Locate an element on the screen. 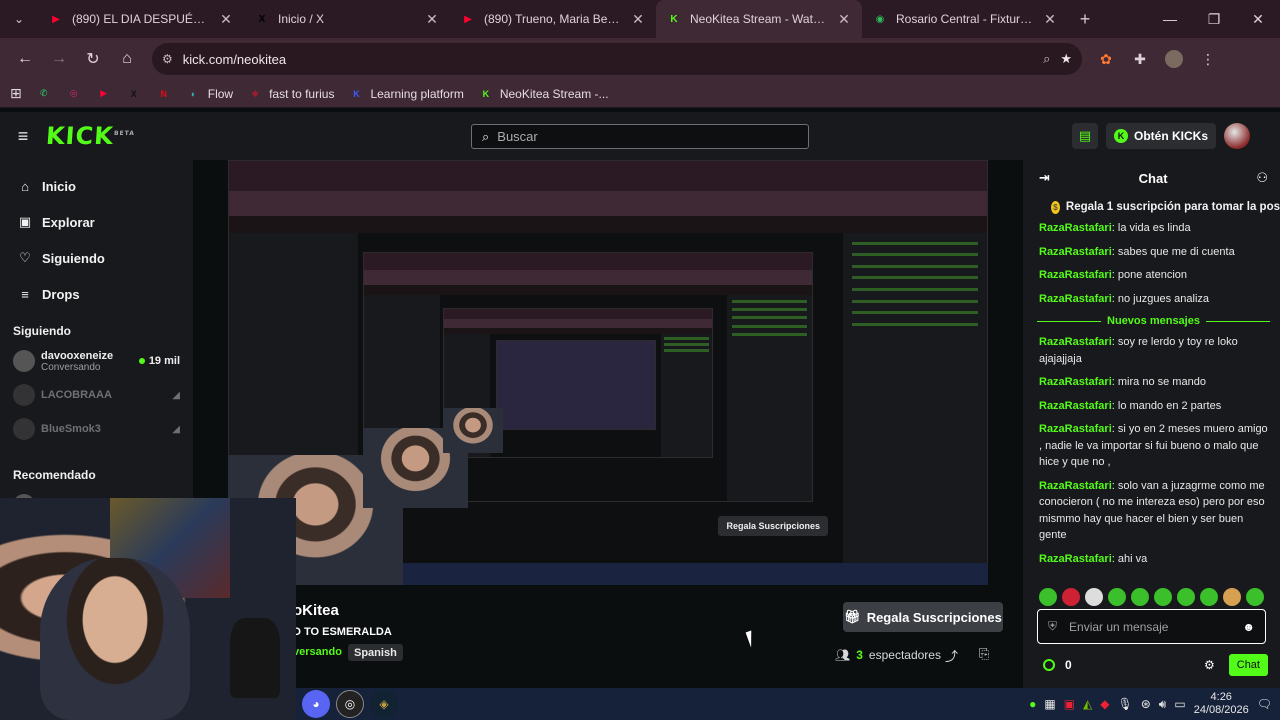  studio-icon: ▤ is located at coordinates (1084, 136).